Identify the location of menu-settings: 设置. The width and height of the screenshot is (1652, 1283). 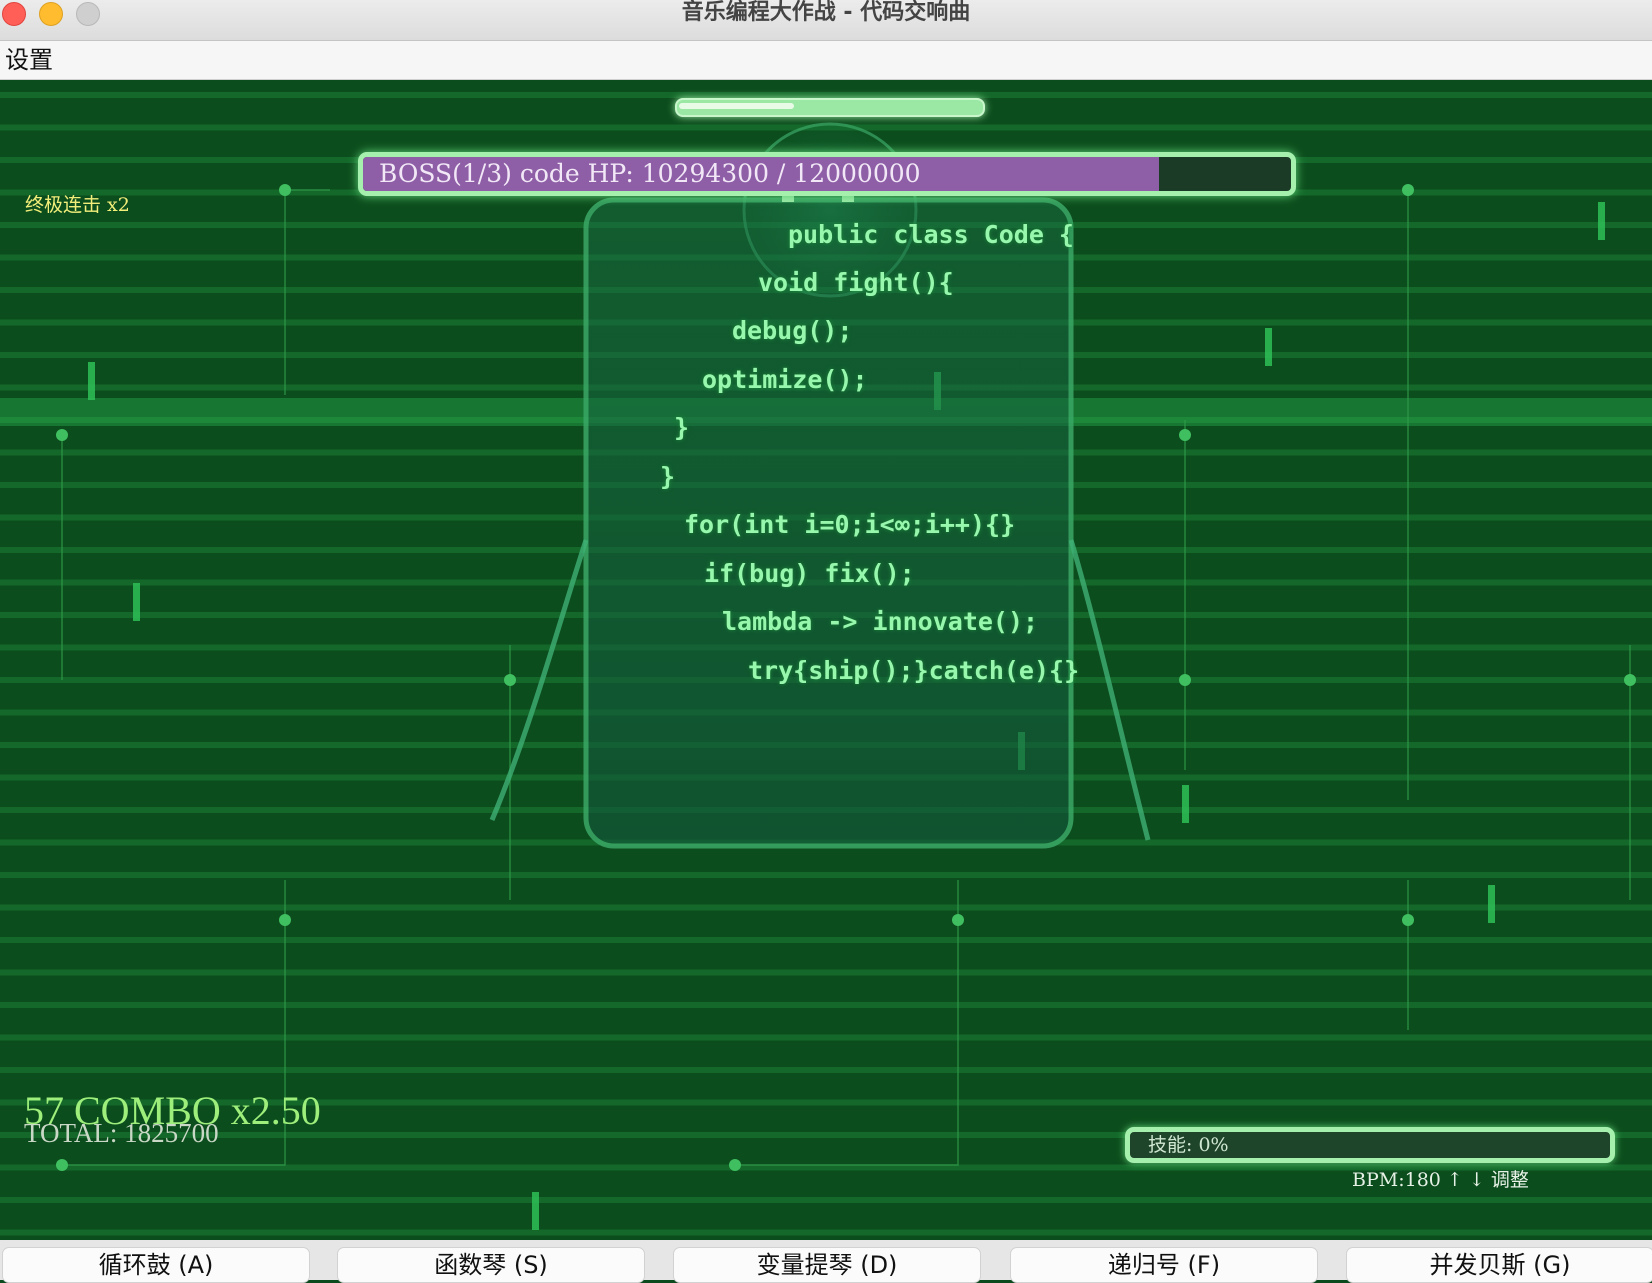
(29, 60).